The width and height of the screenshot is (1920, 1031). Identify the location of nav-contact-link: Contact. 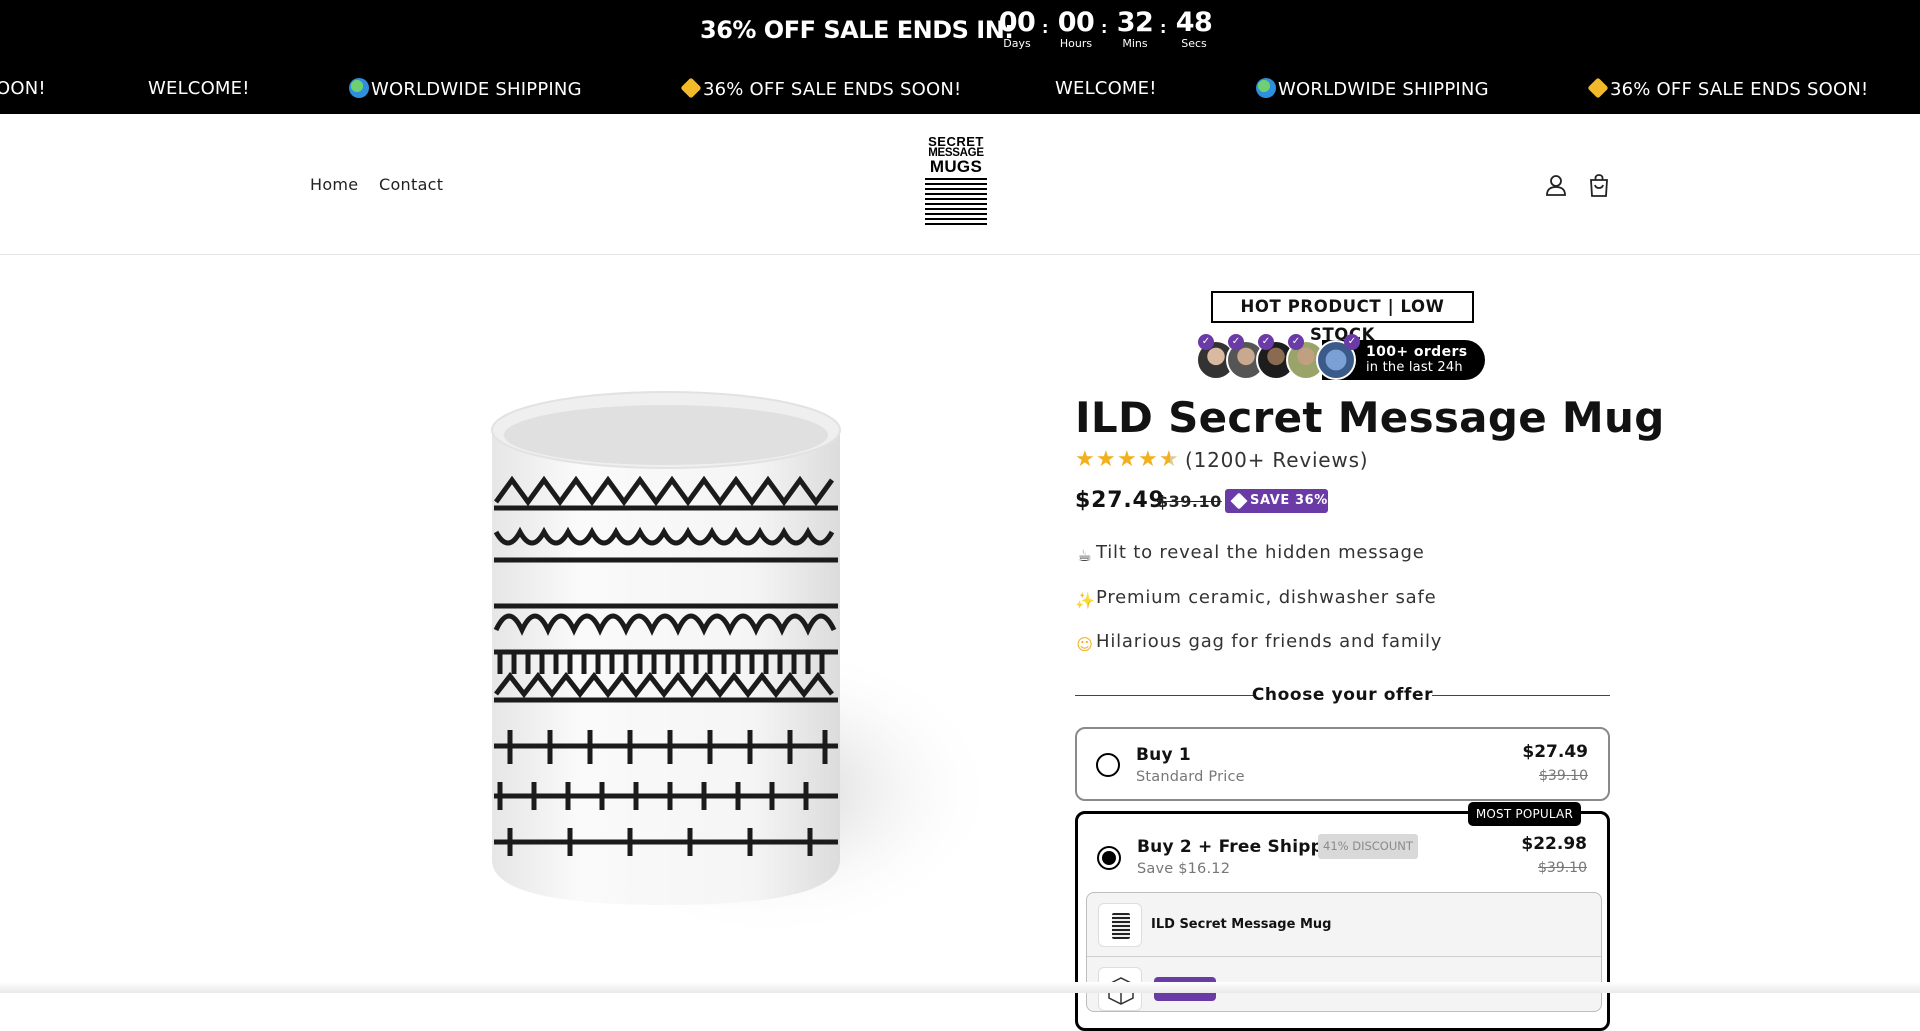
(411, 184).